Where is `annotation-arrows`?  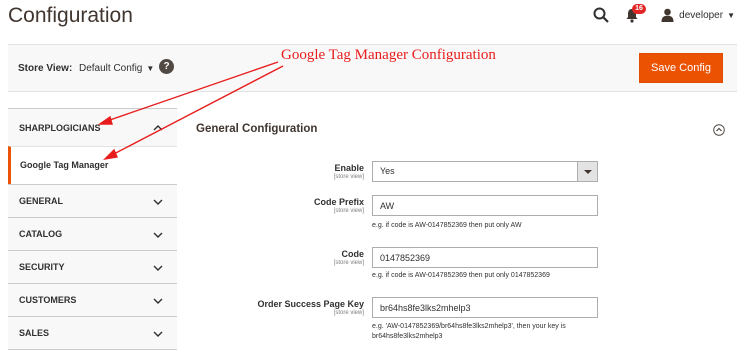 annotation-arrows is located at coordinates (190, 111).